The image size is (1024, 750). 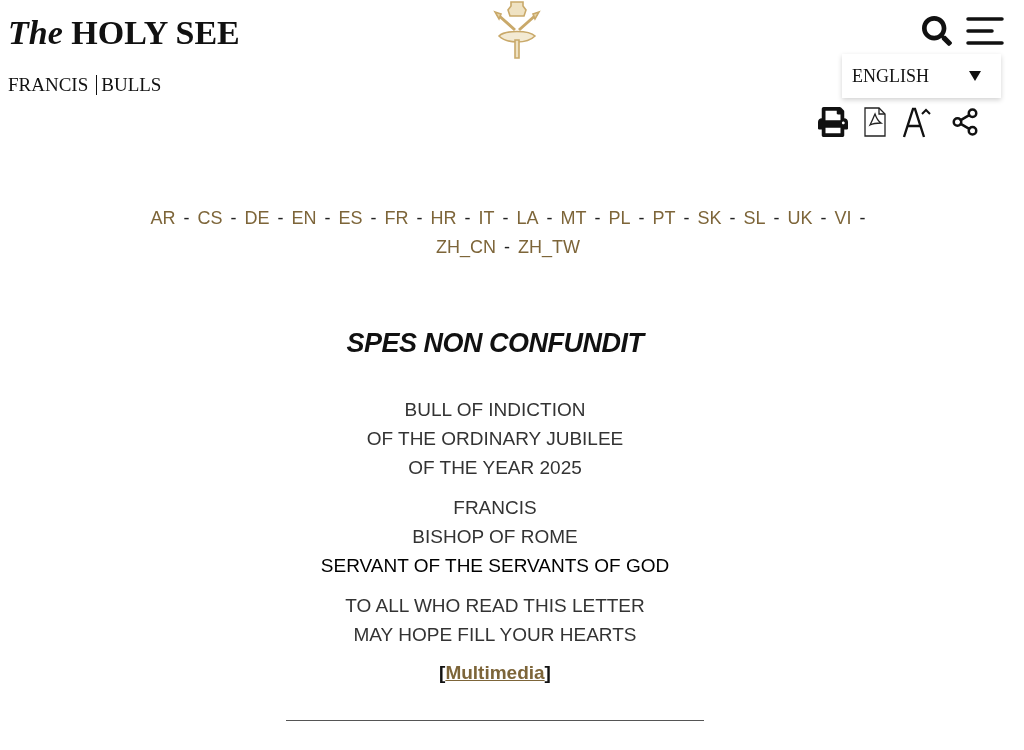 What do you see at coordinates (495, 508) in the screenshot?
I see `heading-line: FRANCIS` at bounding box center [495, 508].